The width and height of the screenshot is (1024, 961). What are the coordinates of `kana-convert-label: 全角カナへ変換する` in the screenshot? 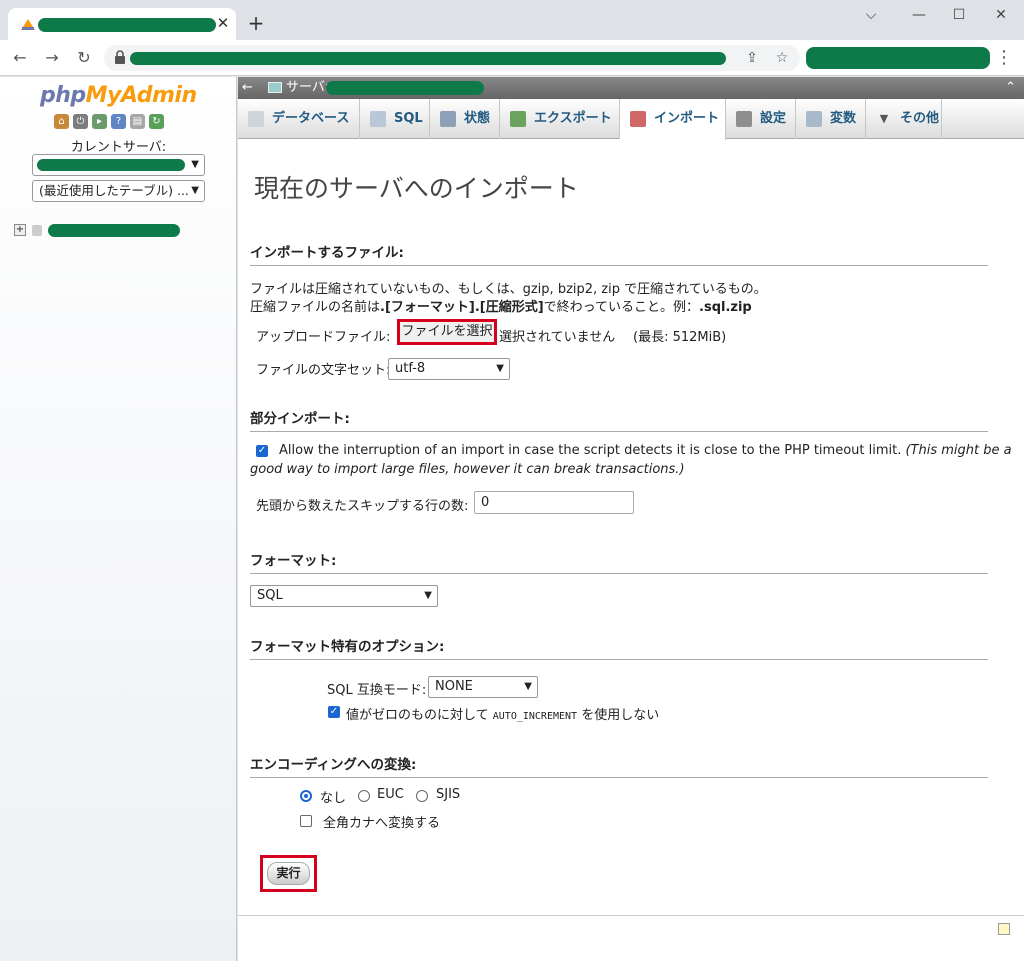 It's located at (382, 823).